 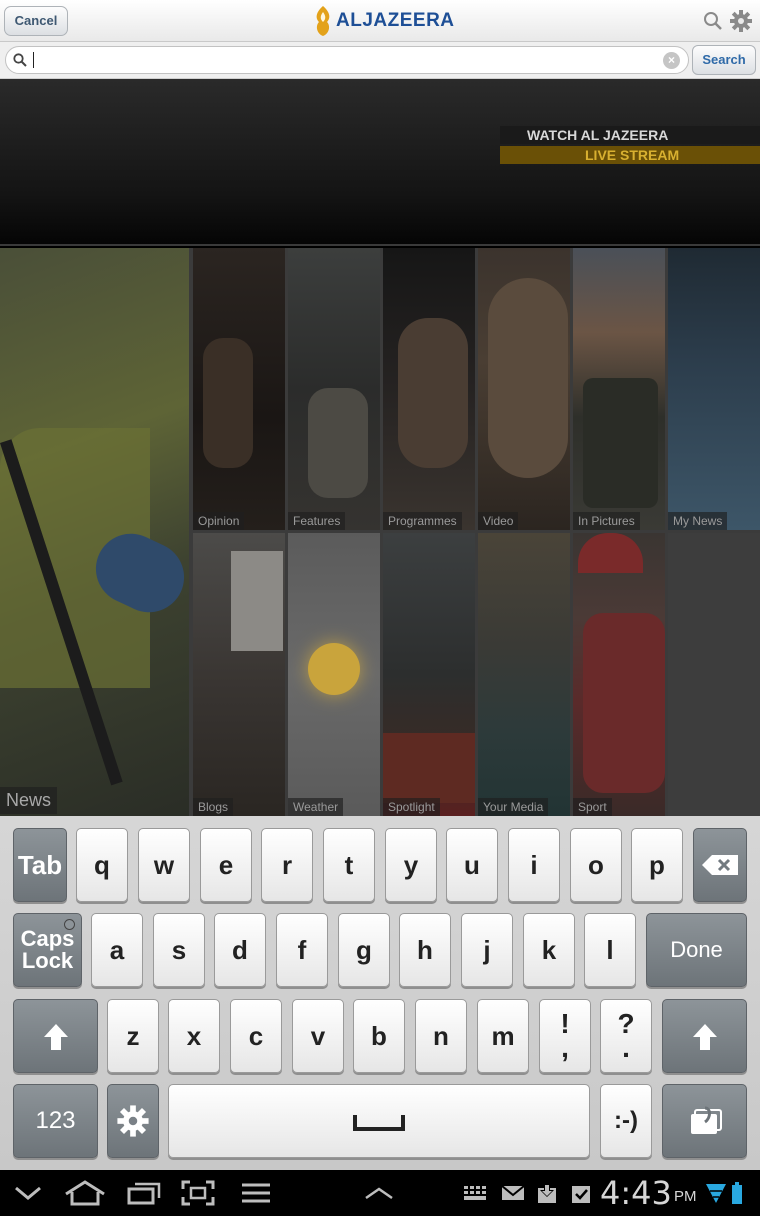 I want to click on key-exclamation-comma: ! ,, so click(x=565, y=1036).